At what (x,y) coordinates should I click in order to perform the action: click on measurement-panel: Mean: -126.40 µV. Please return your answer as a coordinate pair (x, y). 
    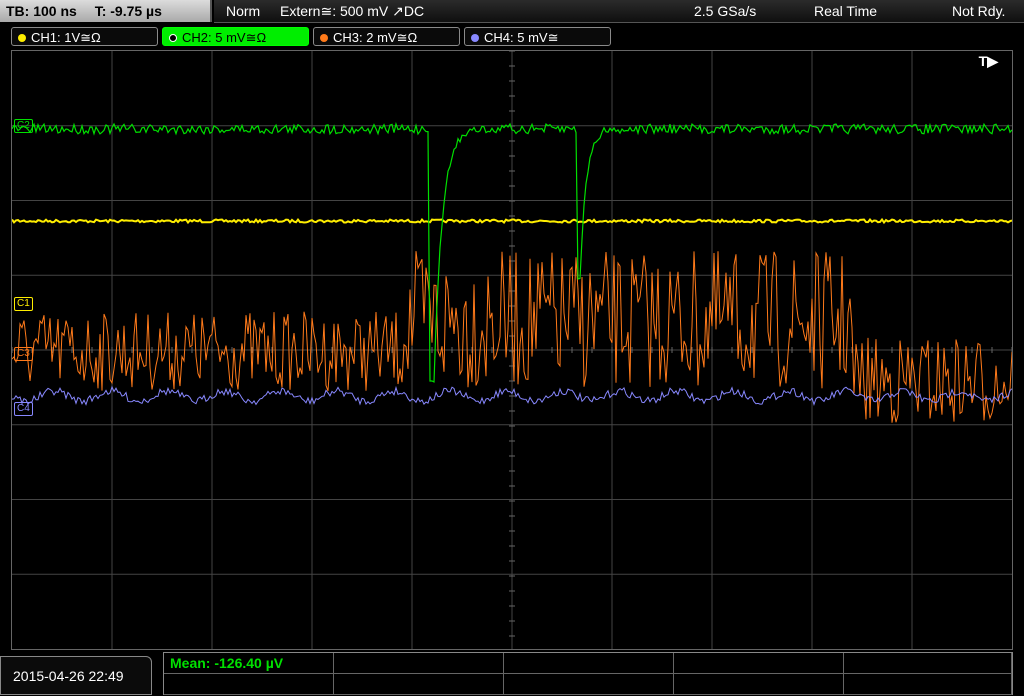
    Looking at the image, I should click on (588, 673).